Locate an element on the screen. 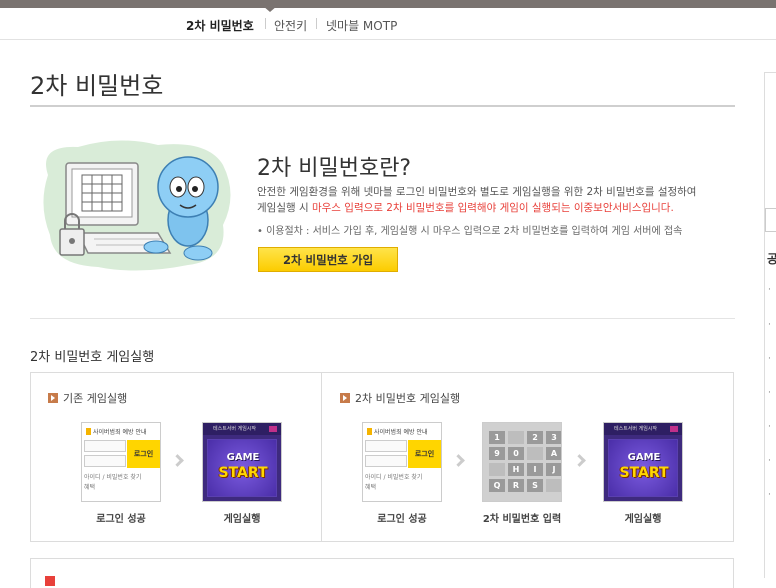 This screenshot has width=776, height=588. keypad-key: S is located at coordinates (535, 485).